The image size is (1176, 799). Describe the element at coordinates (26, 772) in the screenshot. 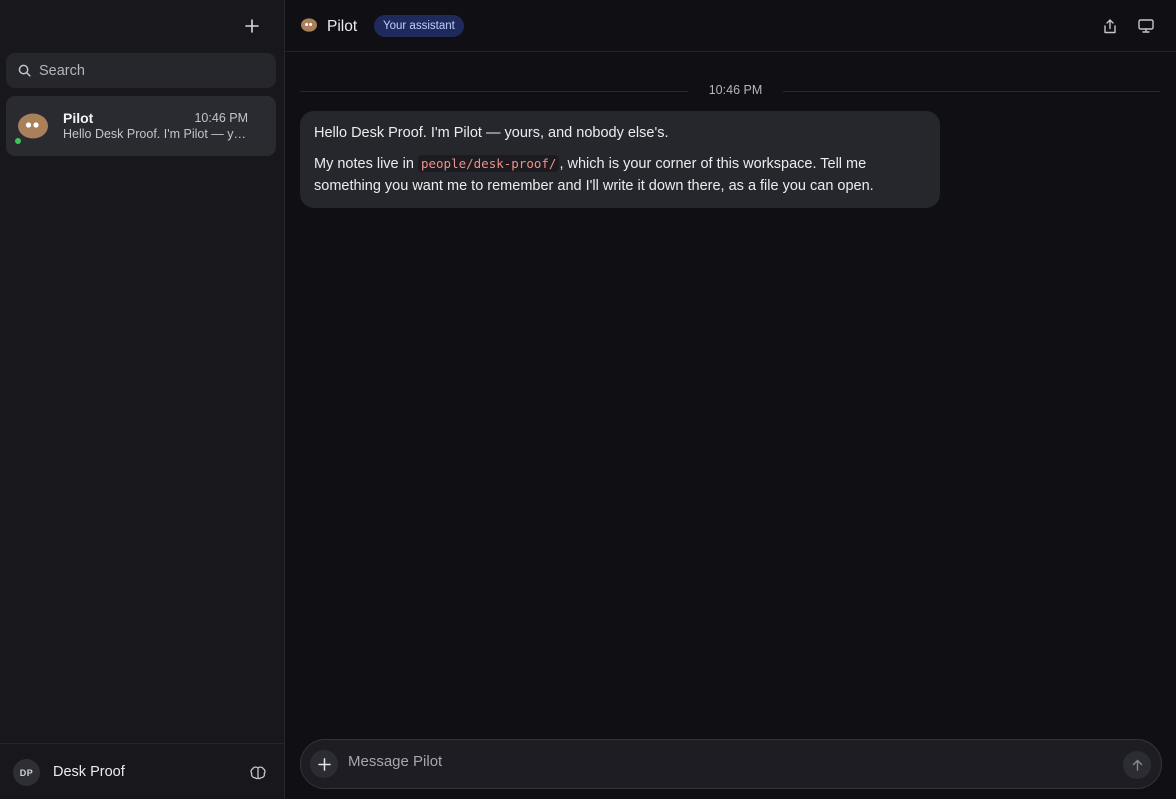

I see `user-avatar: DP` at that location.